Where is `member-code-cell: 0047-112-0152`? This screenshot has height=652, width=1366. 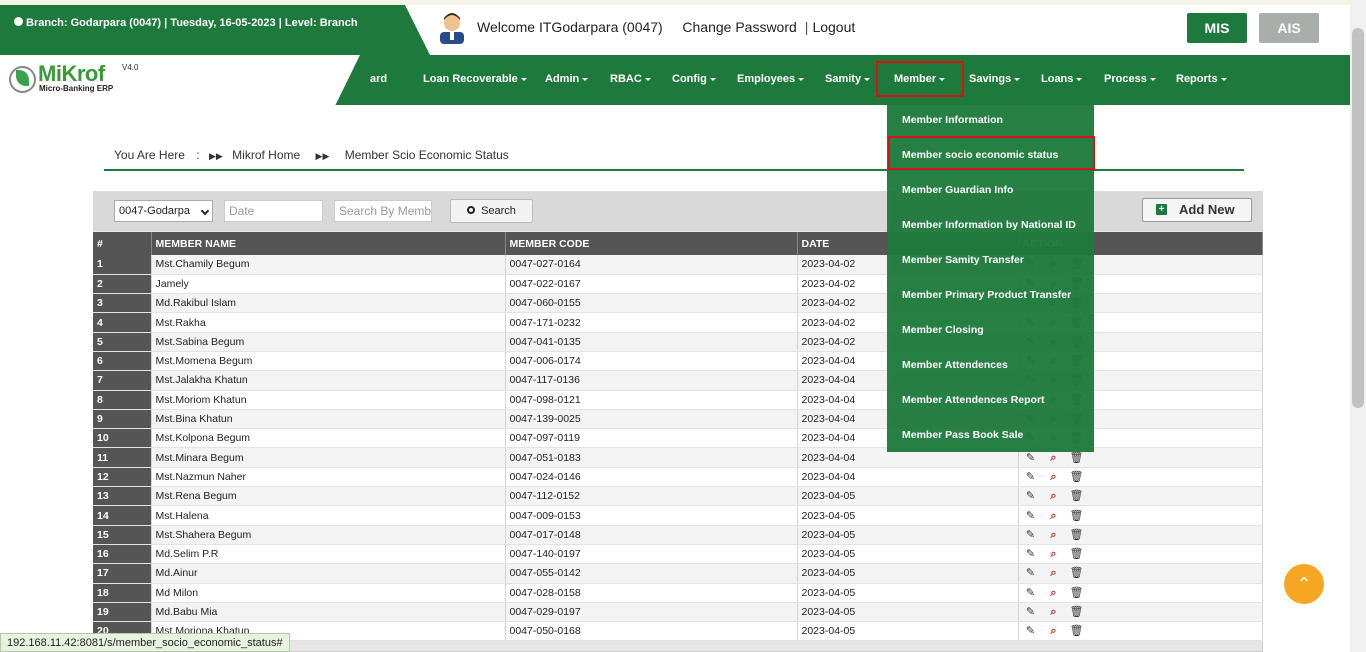 member-code-cell: 0047-112-0152 is located at coordinates (651, 496).